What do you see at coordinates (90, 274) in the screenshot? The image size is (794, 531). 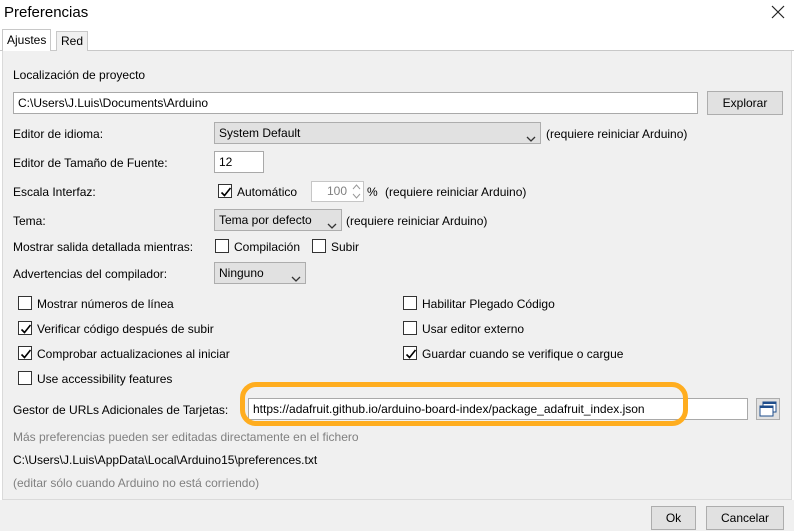 I see `warnings-label: Advertencias del compilador:` at bounding box center [90, 274].